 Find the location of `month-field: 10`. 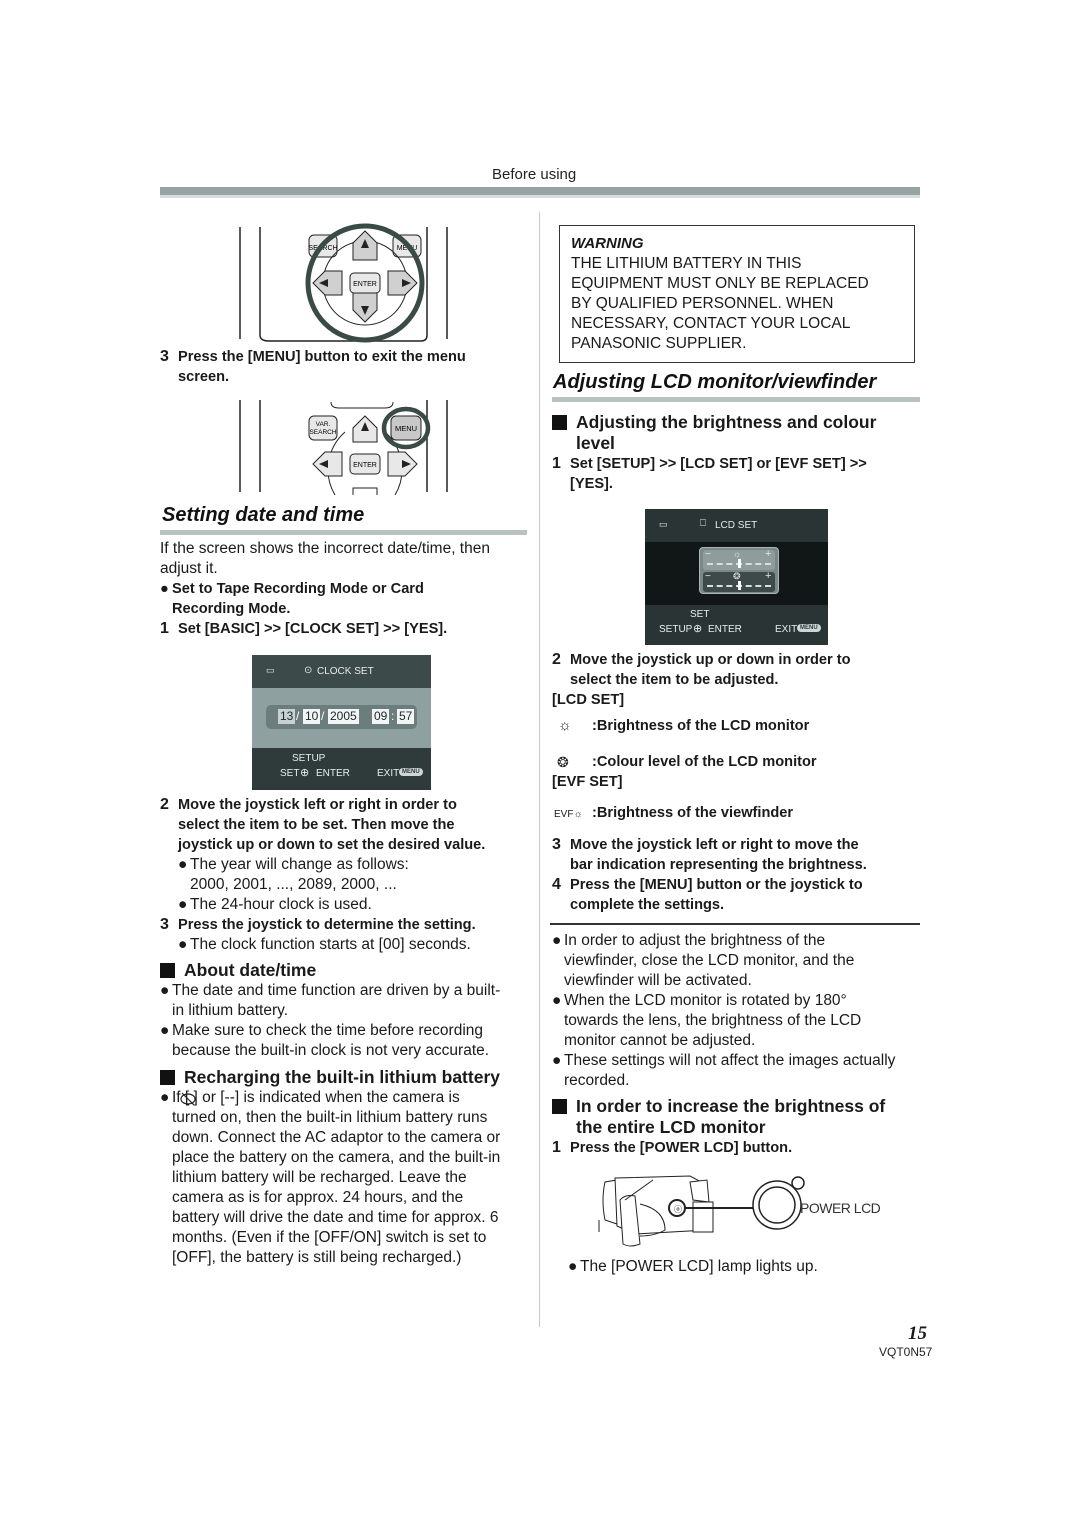

month-field: 10 is located at coordinates (312, 716).